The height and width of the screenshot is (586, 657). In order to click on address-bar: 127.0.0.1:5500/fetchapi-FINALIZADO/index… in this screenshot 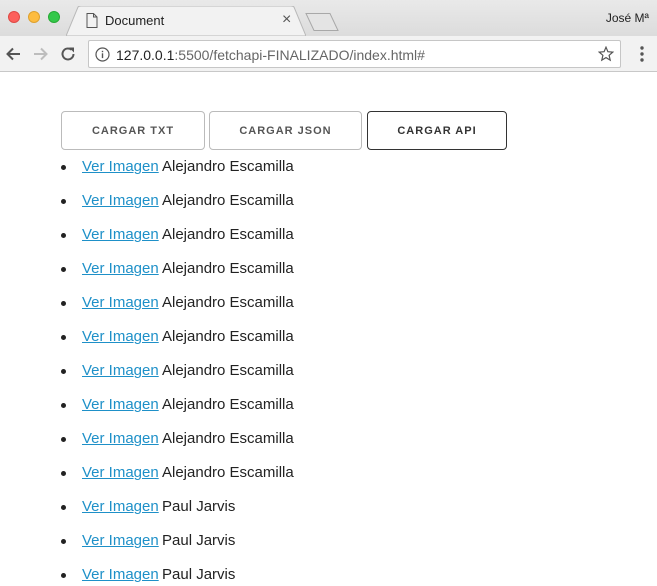, I will do `click(354, 54)`.